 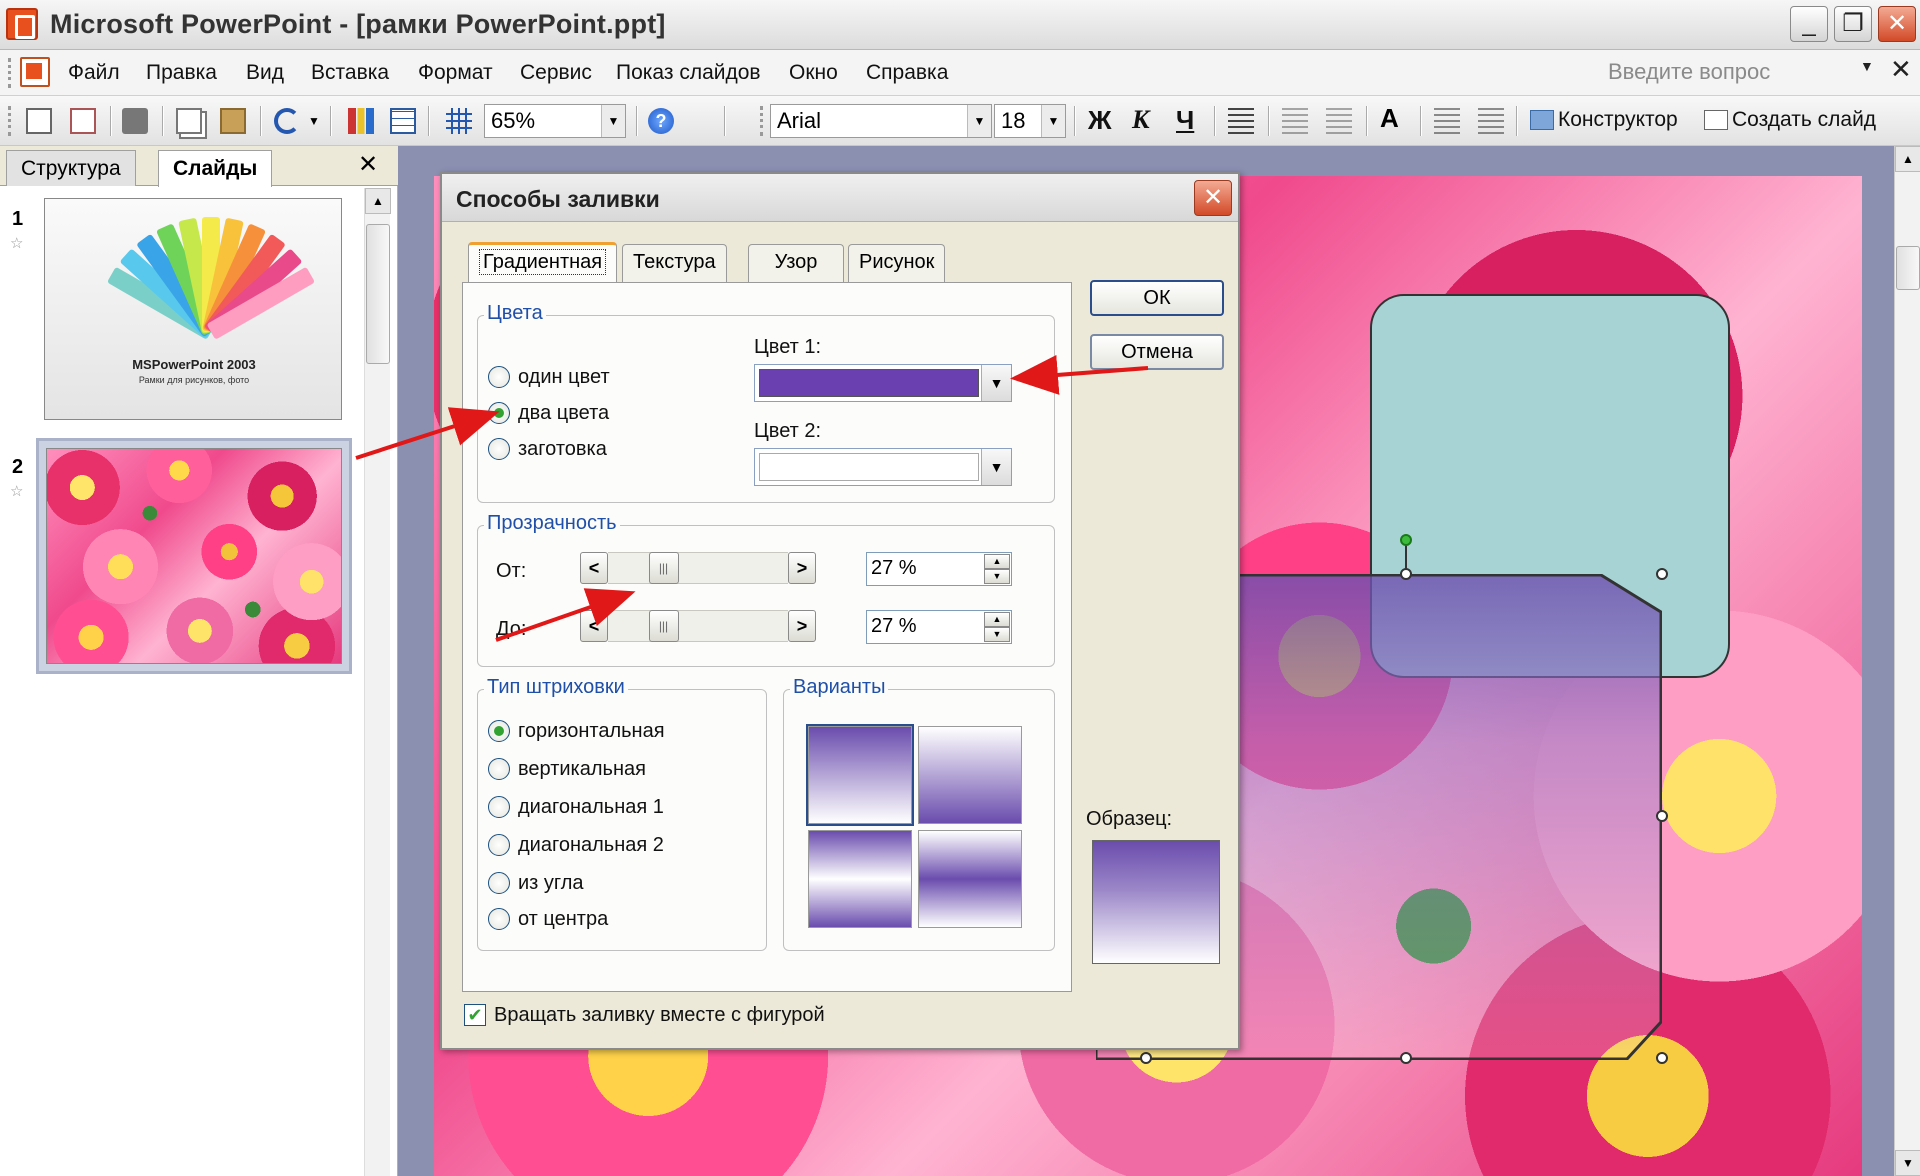 I want to click on resize-handle-bottom, so click(x=1406, y=1058).